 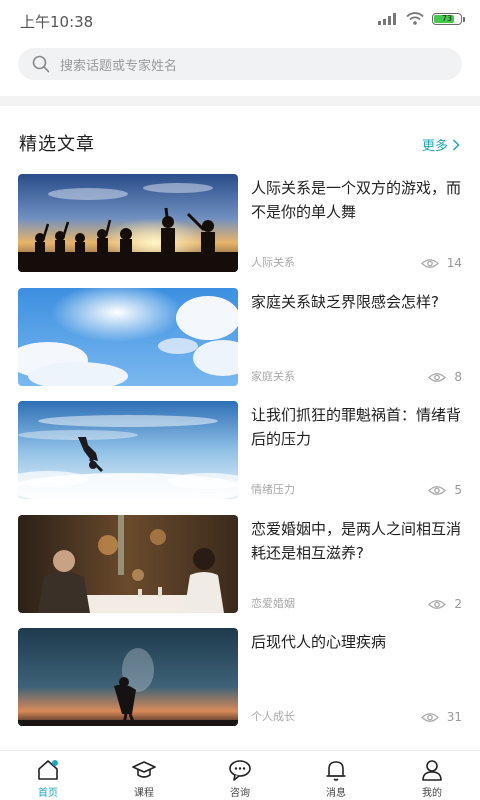 I want to click on view-count: 2, so click(x=458, y=604).